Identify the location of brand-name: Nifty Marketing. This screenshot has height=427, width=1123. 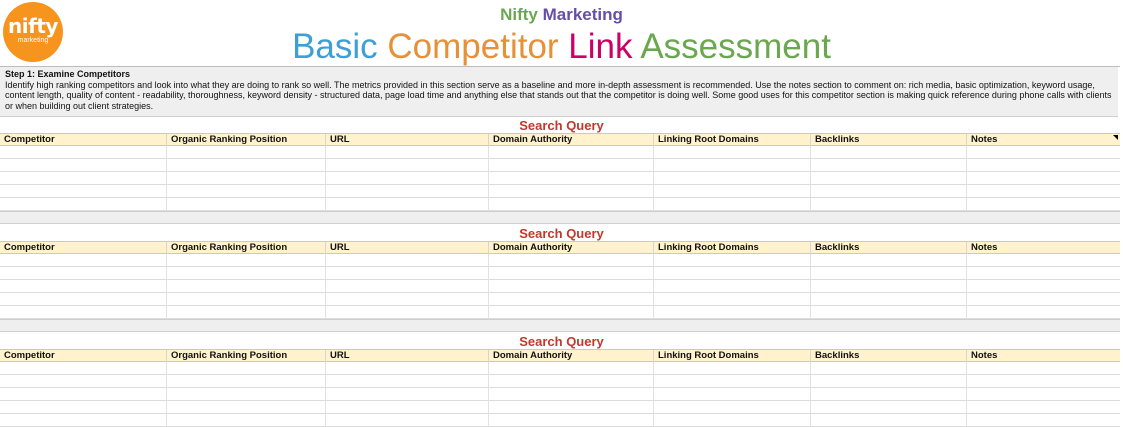
(561, 15).